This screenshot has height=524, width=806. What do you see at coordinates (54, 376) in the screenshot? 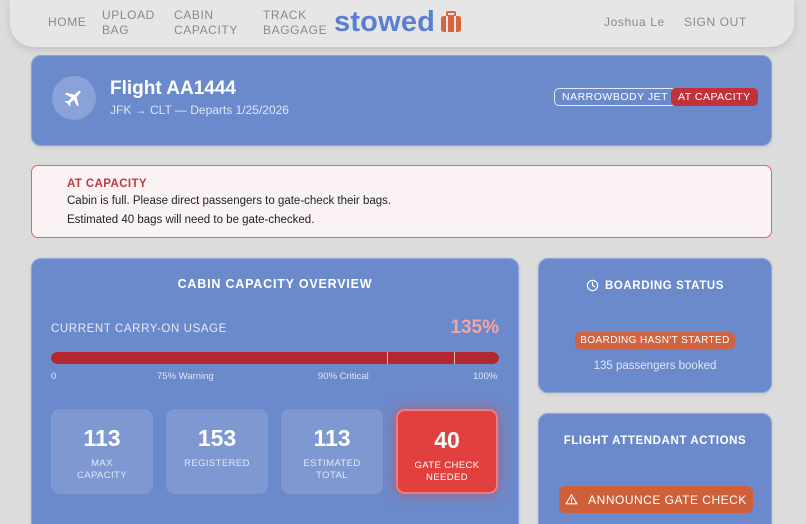
I see `tick-zero: 0` at bounding box center [54, 376].